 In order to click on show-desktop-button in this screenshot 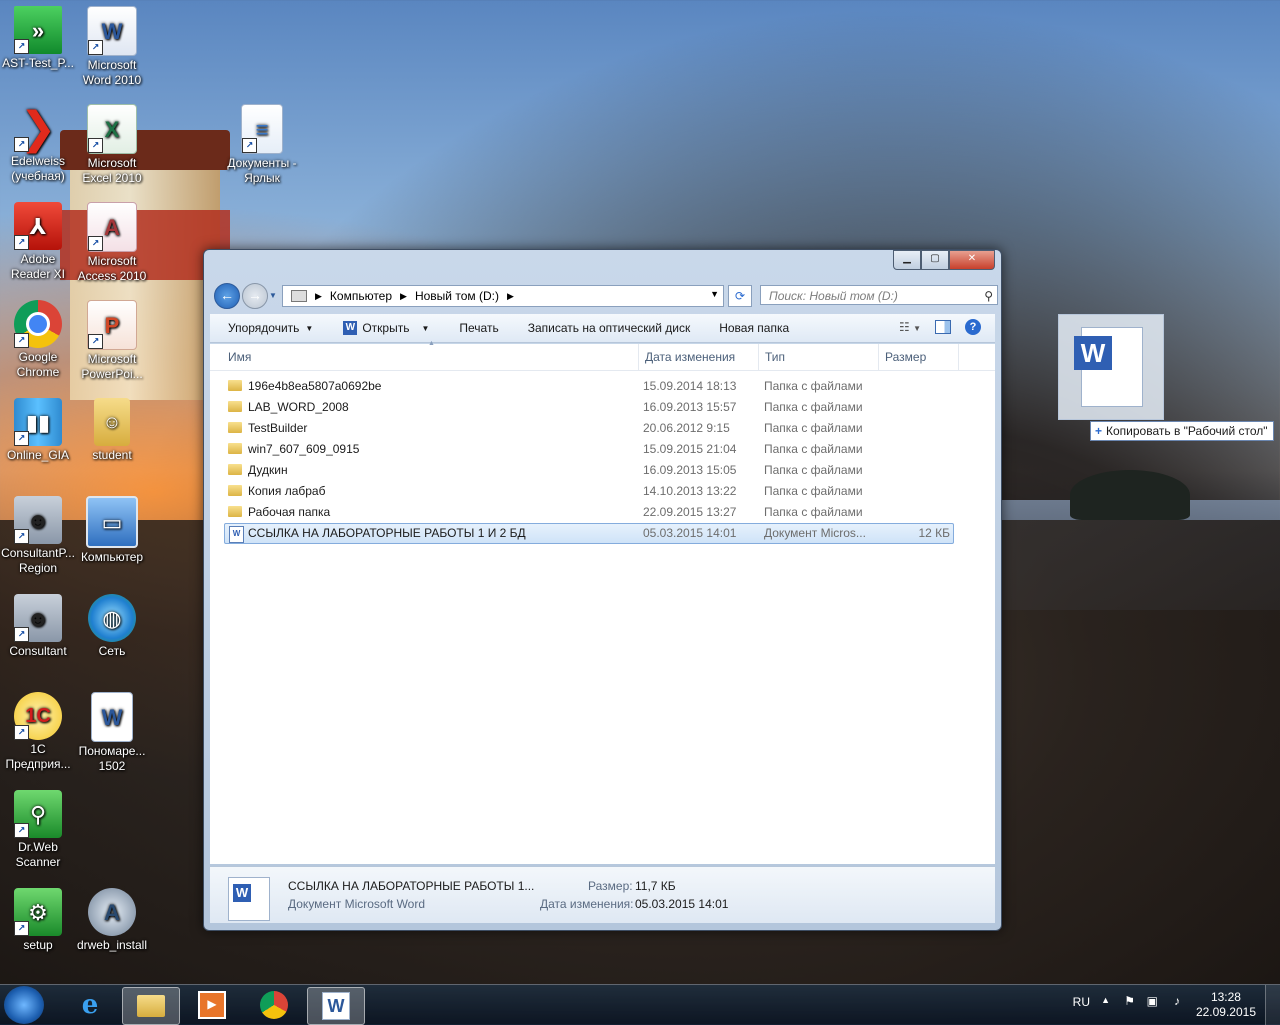, I will do `click(1272, 1005)`.